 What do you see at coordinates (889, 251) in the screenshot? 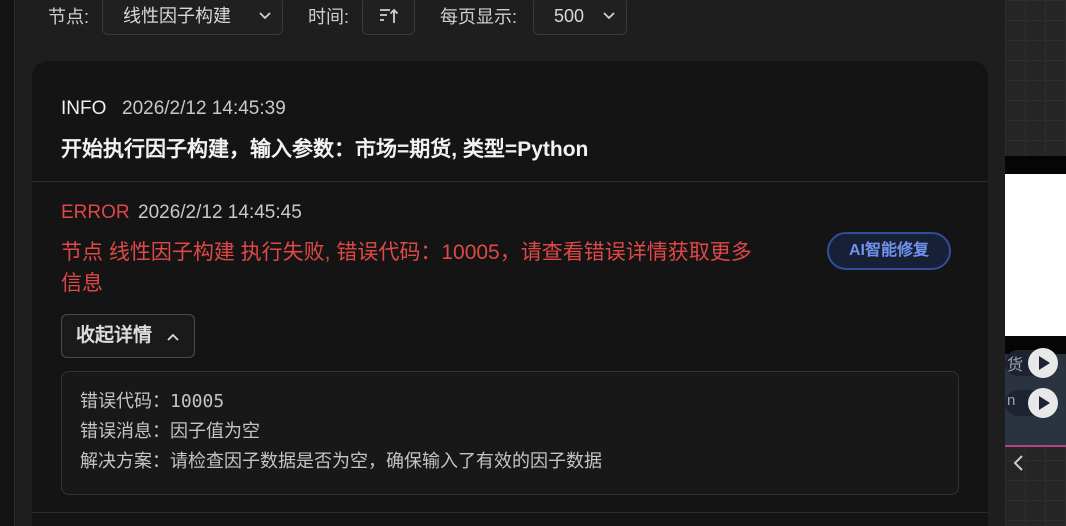
I see `ai-fix-button: AI智能修复` at bounding box center [889, 251].